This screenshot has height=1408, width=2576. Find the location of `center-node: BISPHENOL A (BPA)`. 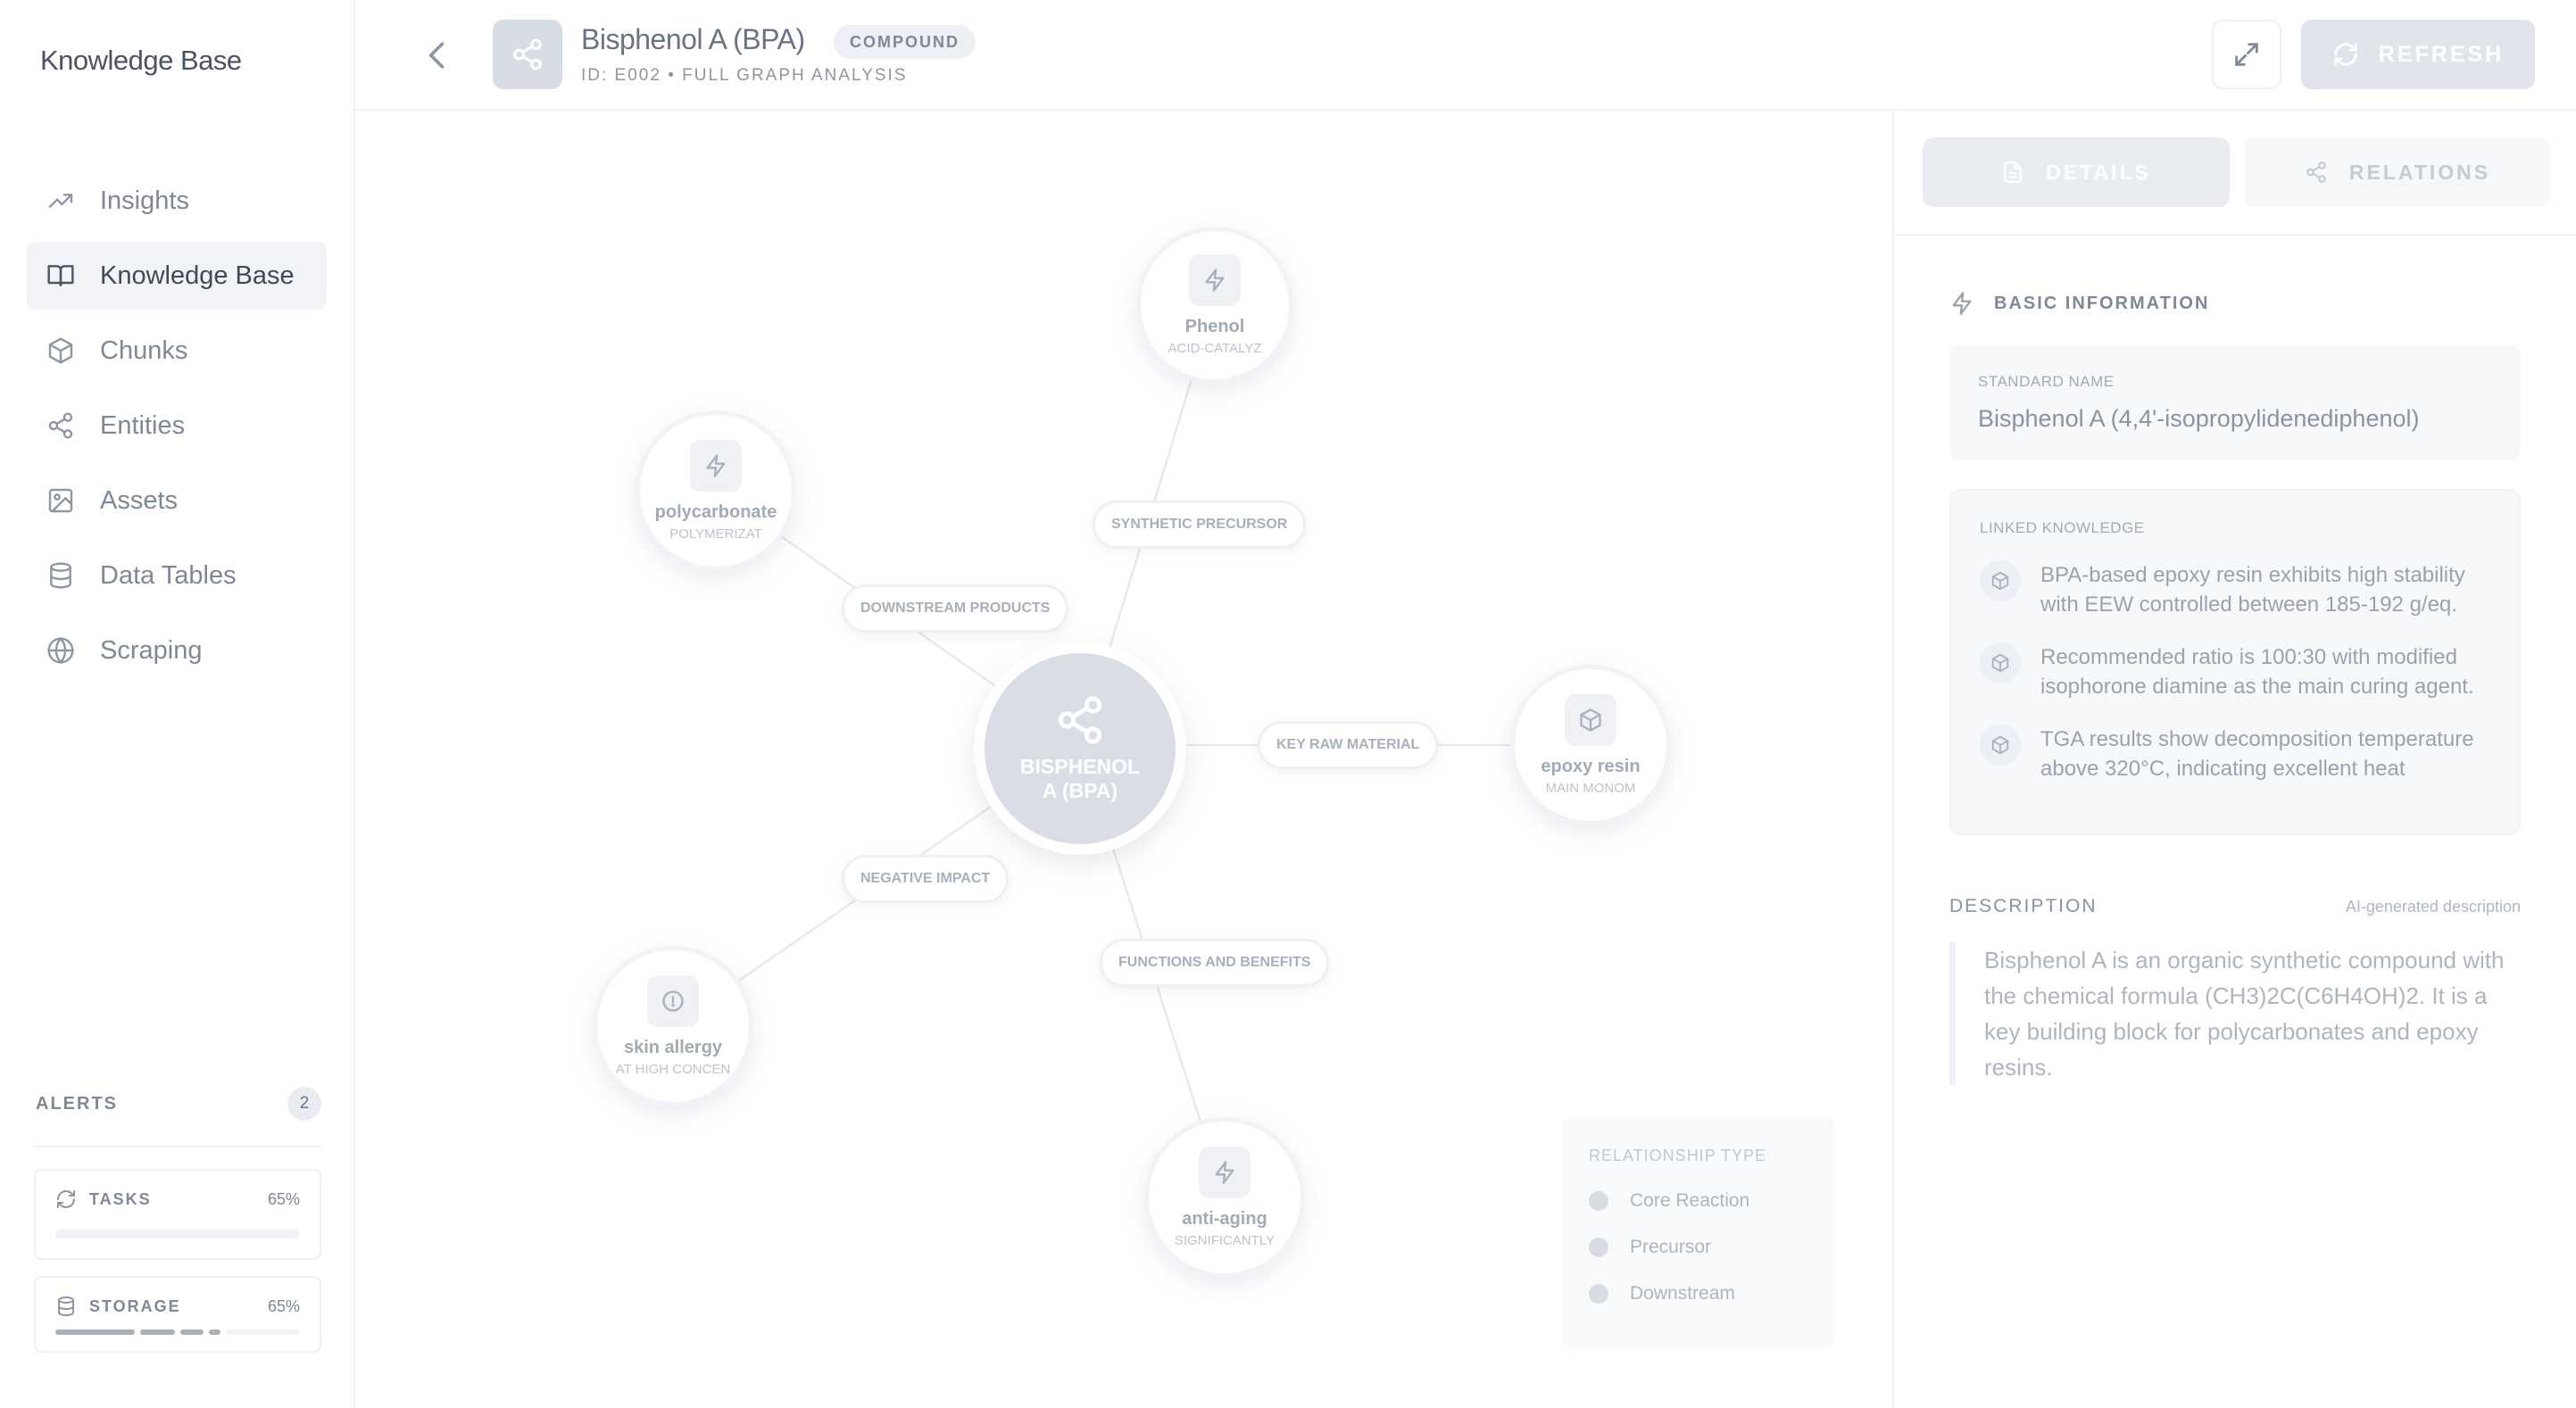

center-node: BISPHENOL A (BPA) is located at coordinates (1080, 749).